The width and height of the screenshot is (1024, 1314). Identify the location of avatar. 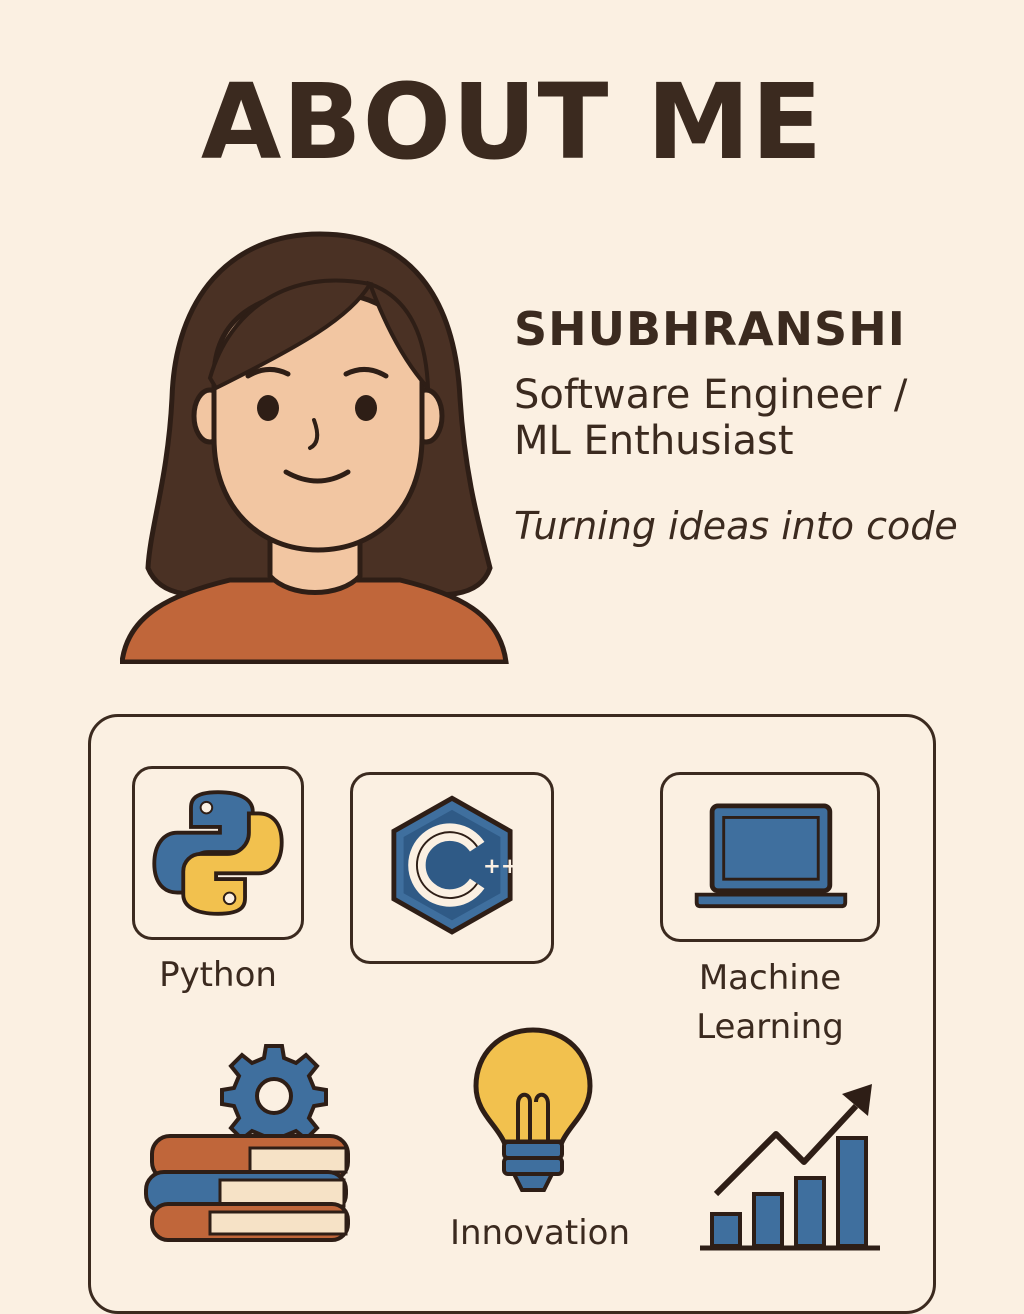
(314, 447).